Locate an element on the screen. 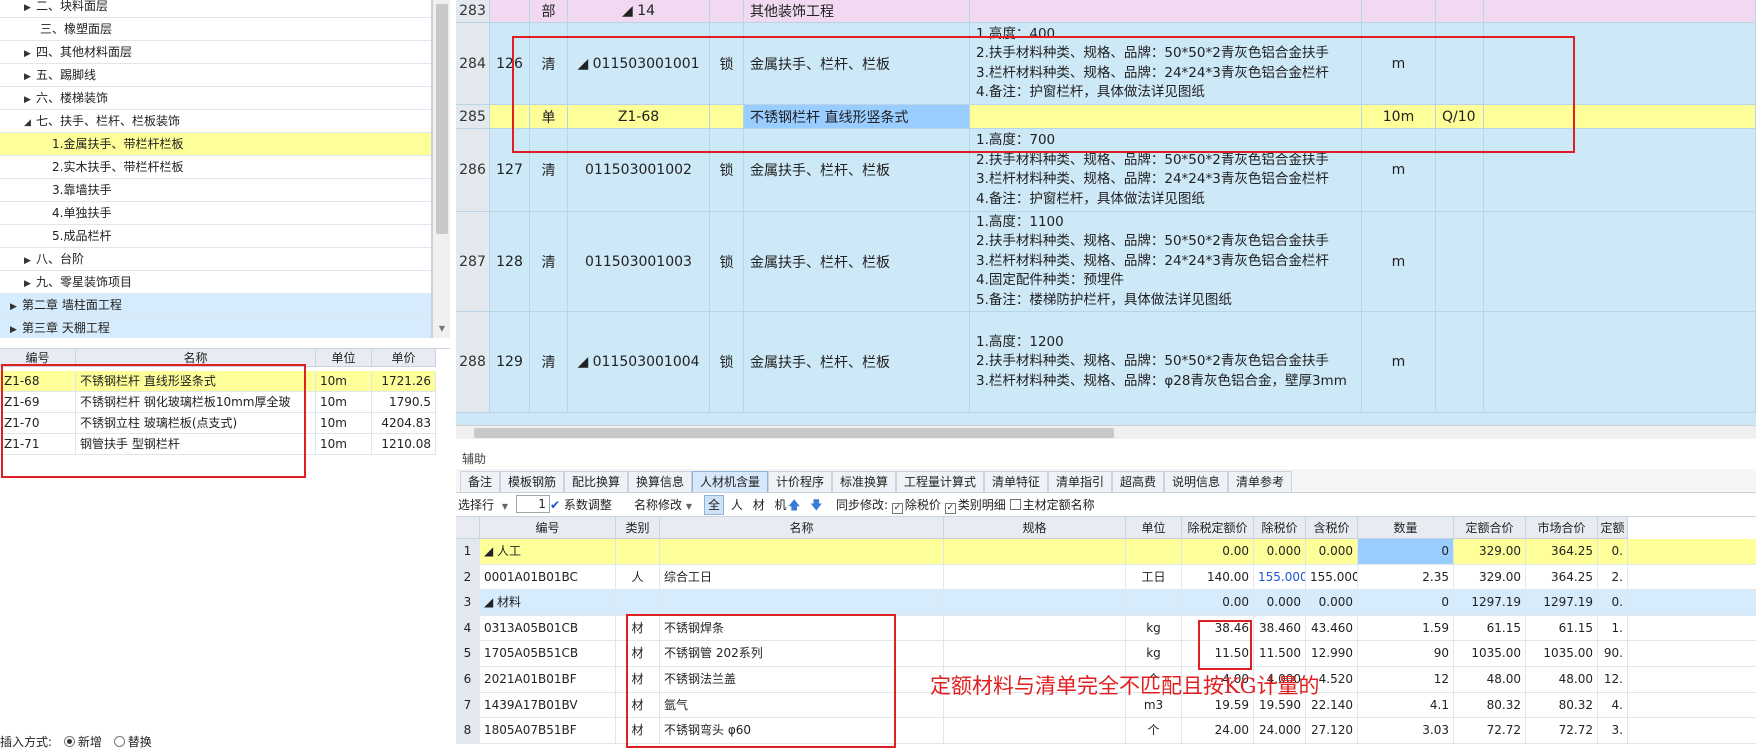  tree-item: ▶ 五、踢脚线 is located at coordinates (215, 76).